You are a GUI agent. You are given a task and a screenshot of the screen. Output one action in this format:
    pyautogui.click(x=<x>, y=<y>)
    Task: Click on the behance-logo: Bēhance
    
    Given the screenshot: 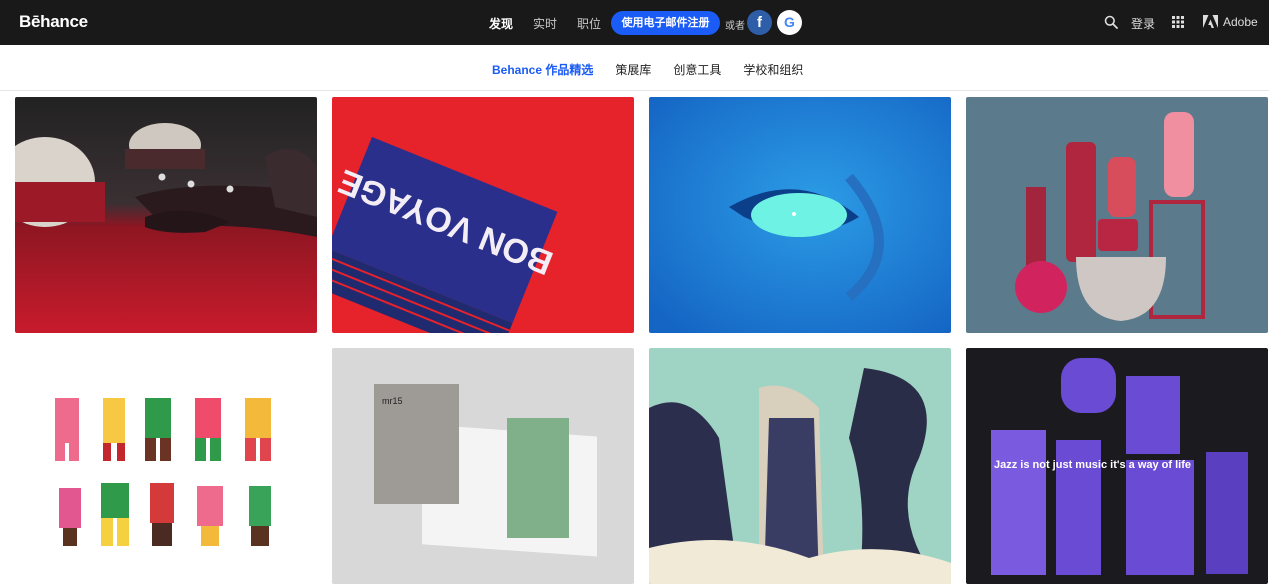 What is the action you would take?
    pyautogui.click(x=53, y=22)
    